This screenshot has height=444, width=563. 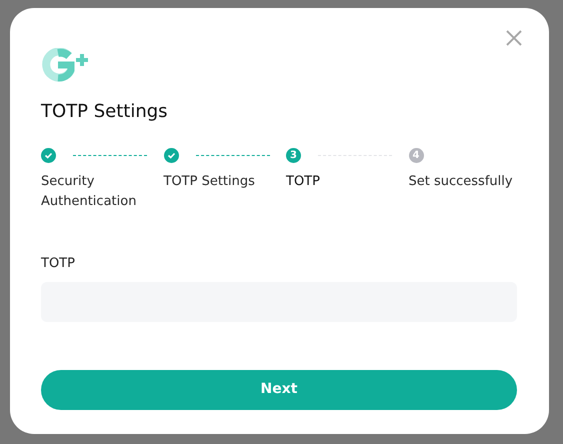 What do you see at coordinates (514, 38) in the screenshot?
I see `close-icon` at bounding box center [514, 38].